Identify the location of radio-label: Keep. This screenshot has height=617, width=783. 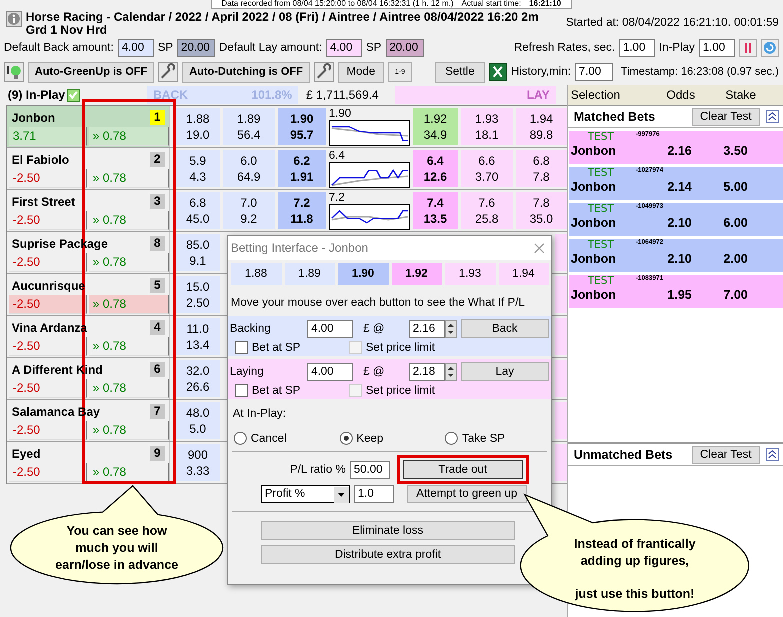
(370, 438).